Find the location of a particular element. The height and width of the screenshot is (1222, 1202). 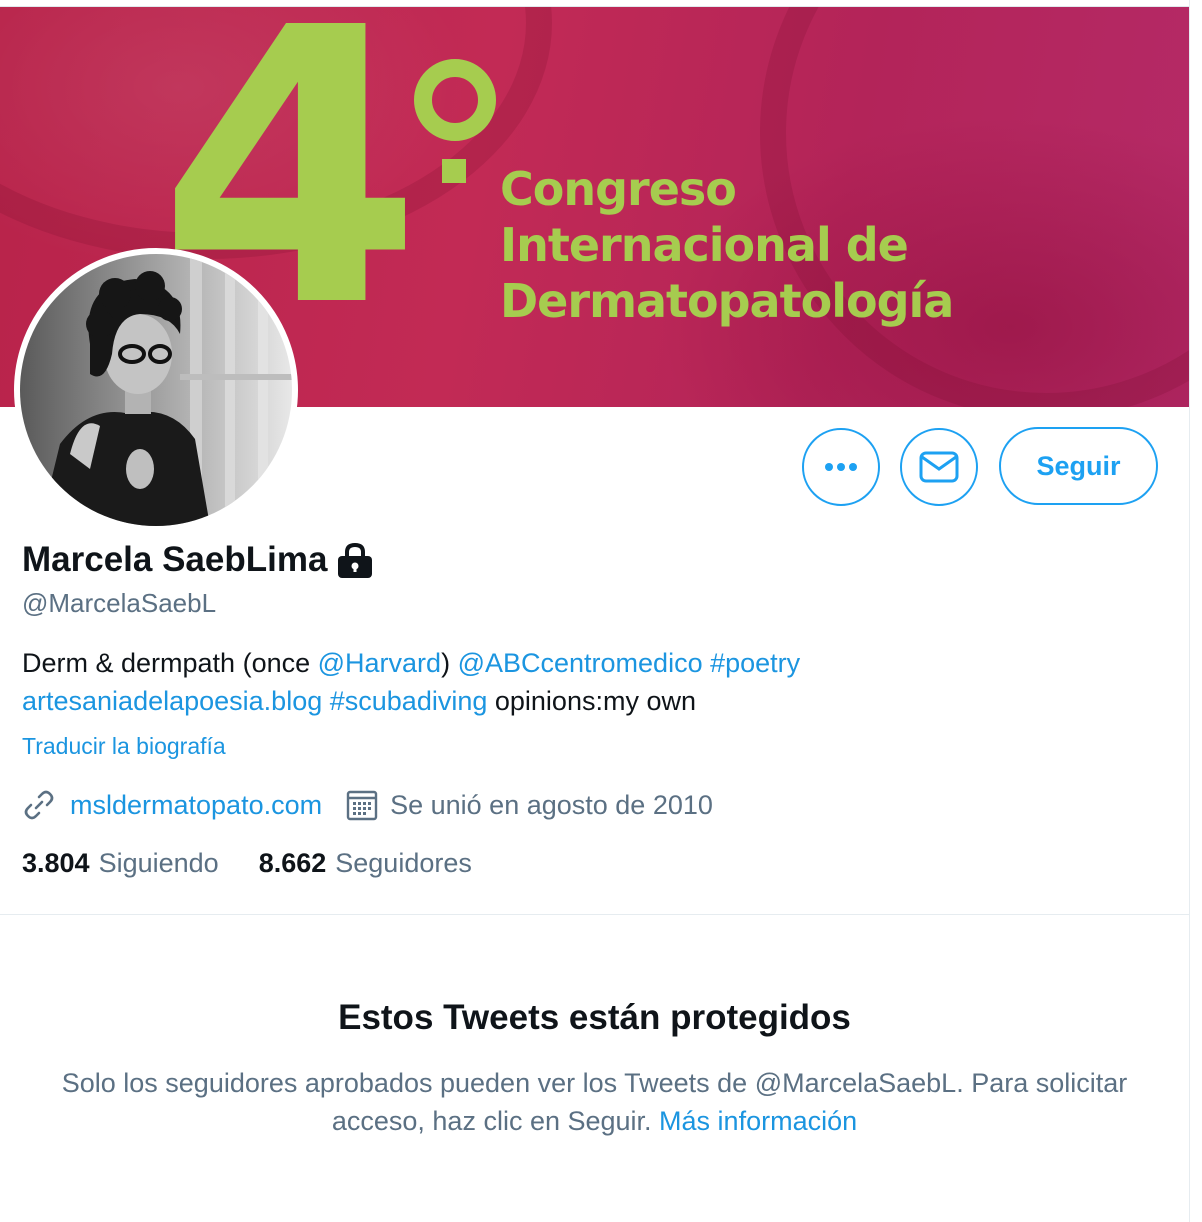

banner-title-line: Internacional de is located at coordinates (704, 245).